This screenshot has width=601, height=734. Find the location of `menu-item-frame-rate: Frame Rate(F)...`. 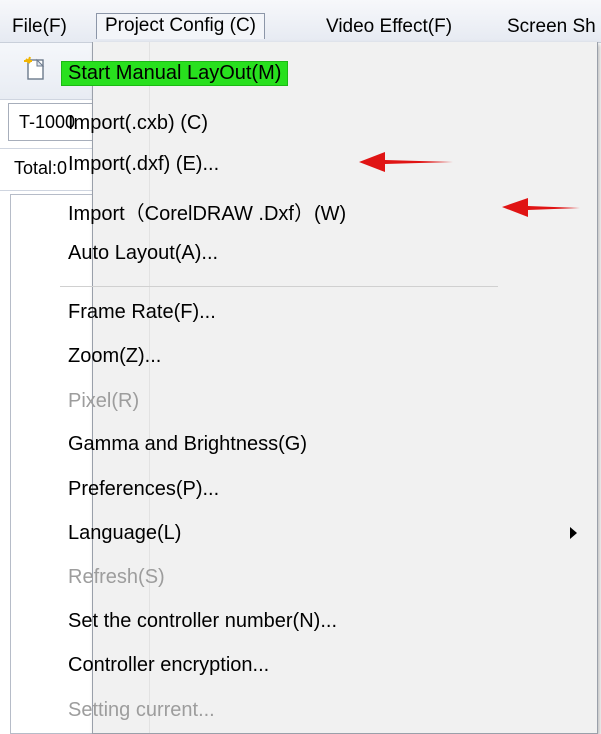

menu-item-frame-rate: Frame Rate(F)... is located at coordinates (142, 312).